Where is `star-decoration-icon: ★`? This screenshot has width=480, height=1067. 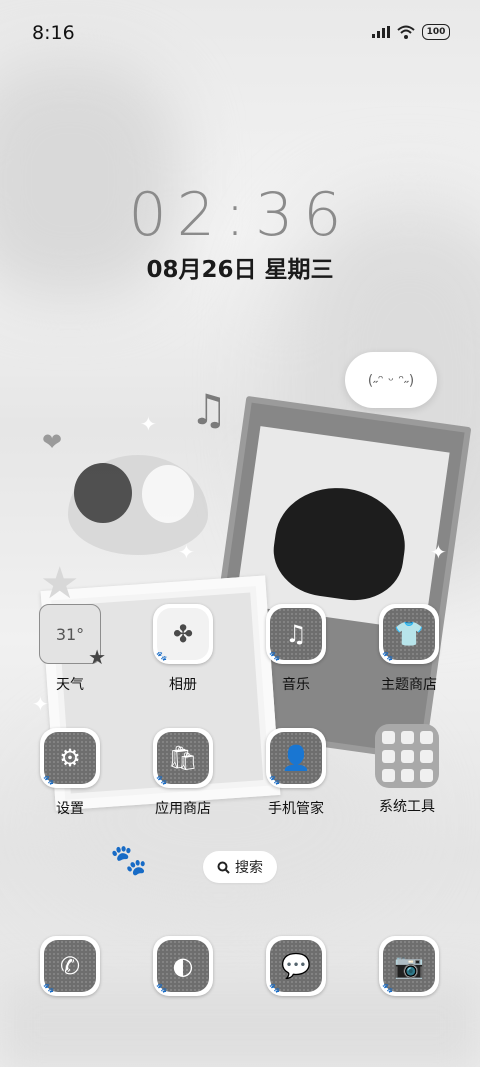
star-decoration-icon: ★ is located at coordinates (60, 583).